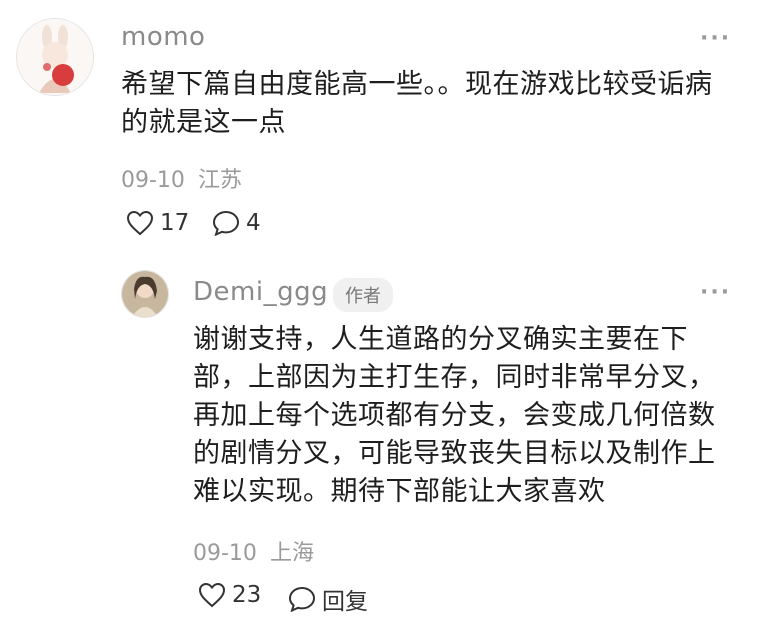  What do you see at coordinates (203, 122) in the screenshot?
I see `comment-text-line: 的就是这一点` at bounding box center [203, 122].